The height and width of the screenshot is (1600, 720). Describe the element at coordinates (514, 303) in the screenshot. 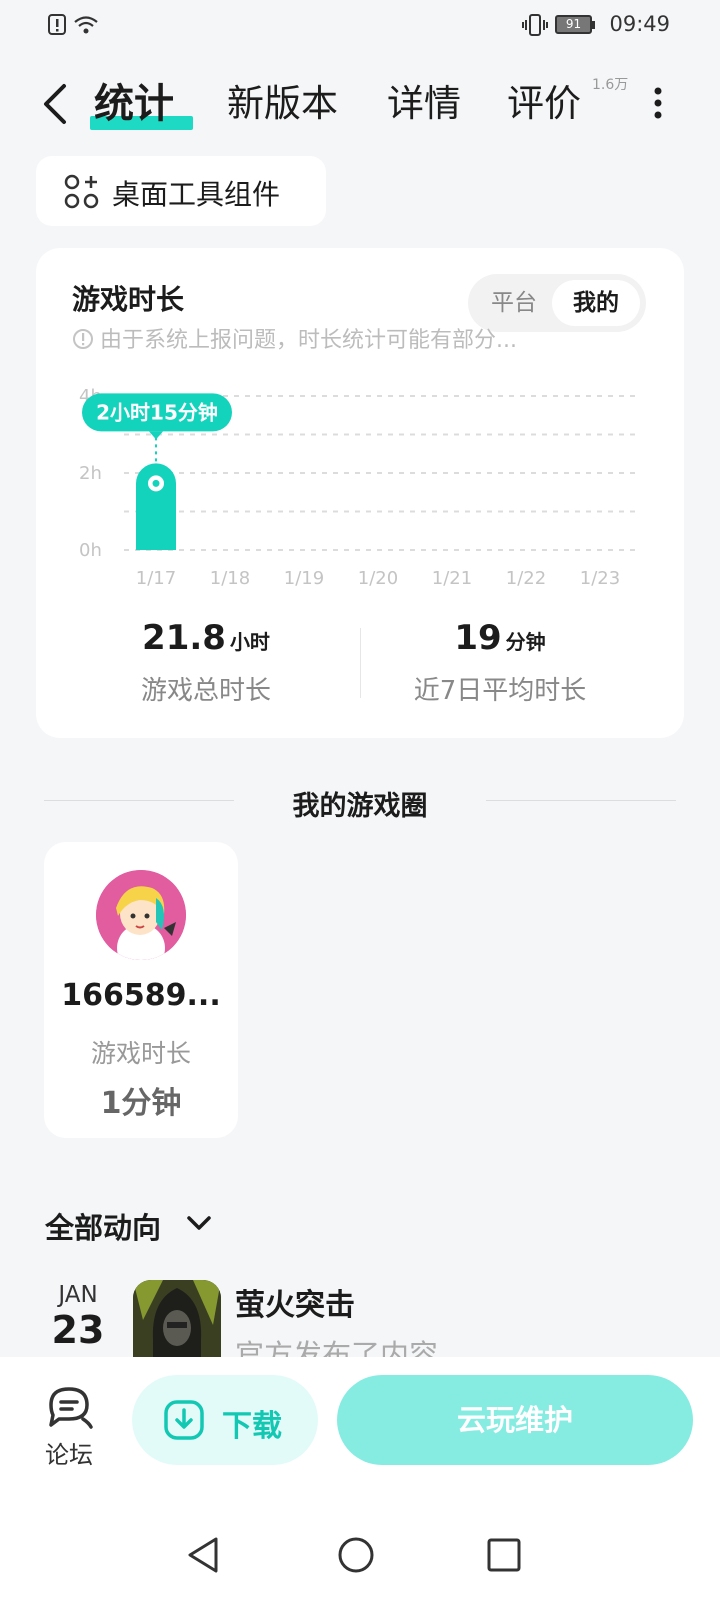

I see `toggle-platform: 平台` at that location.